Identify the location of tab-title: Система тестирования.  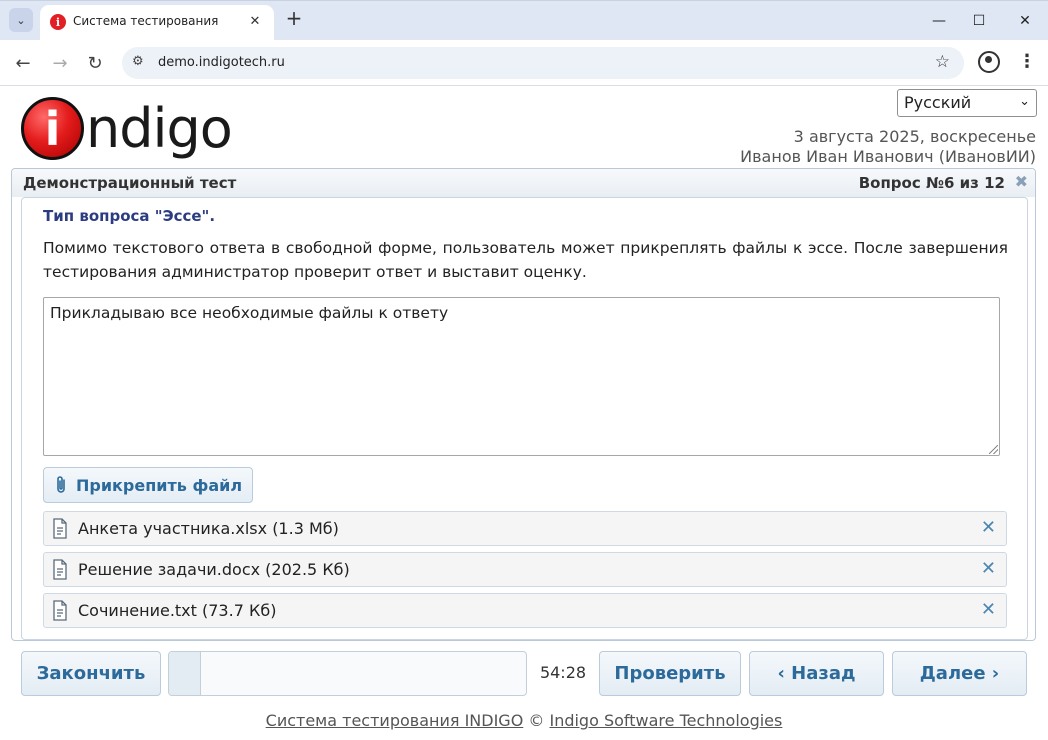
(146, 21).